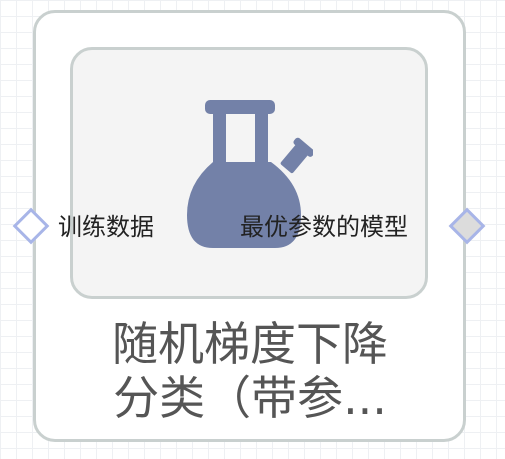  I want to click on output-port-label: 最优参数的模型, so click(324, 227).